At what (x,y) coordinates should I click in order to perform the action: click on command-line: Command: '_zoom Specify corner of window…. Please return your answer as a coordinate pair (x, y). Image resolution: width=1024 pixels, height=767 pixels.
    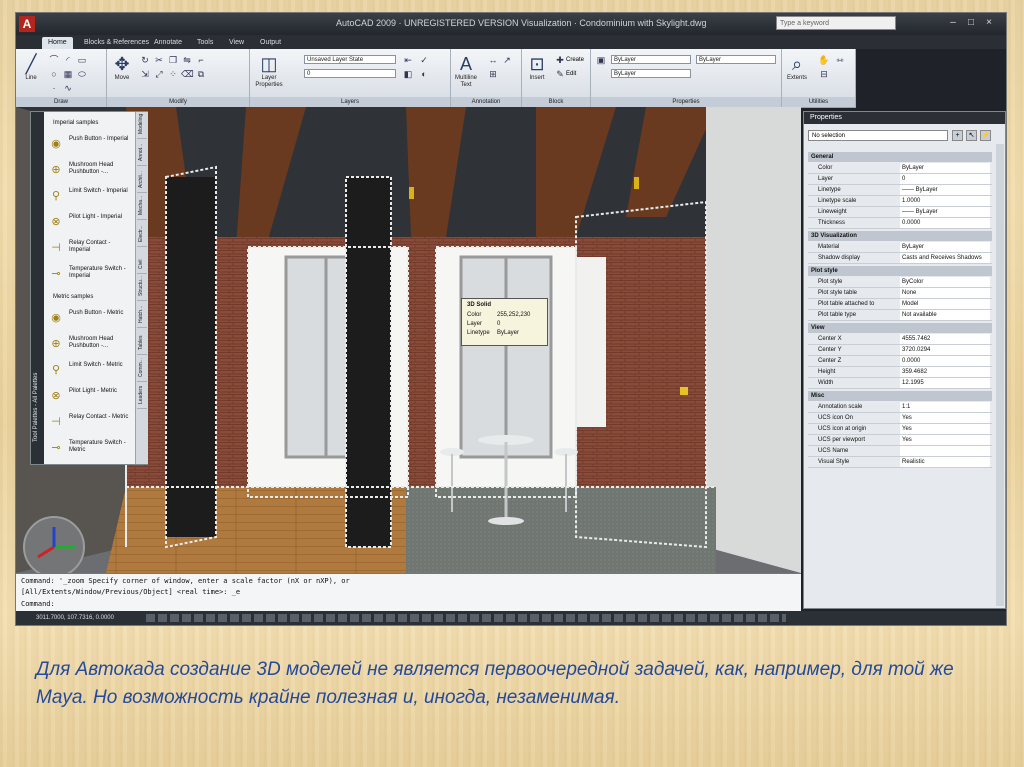
    Looking at the image, I should click on (408, 592).